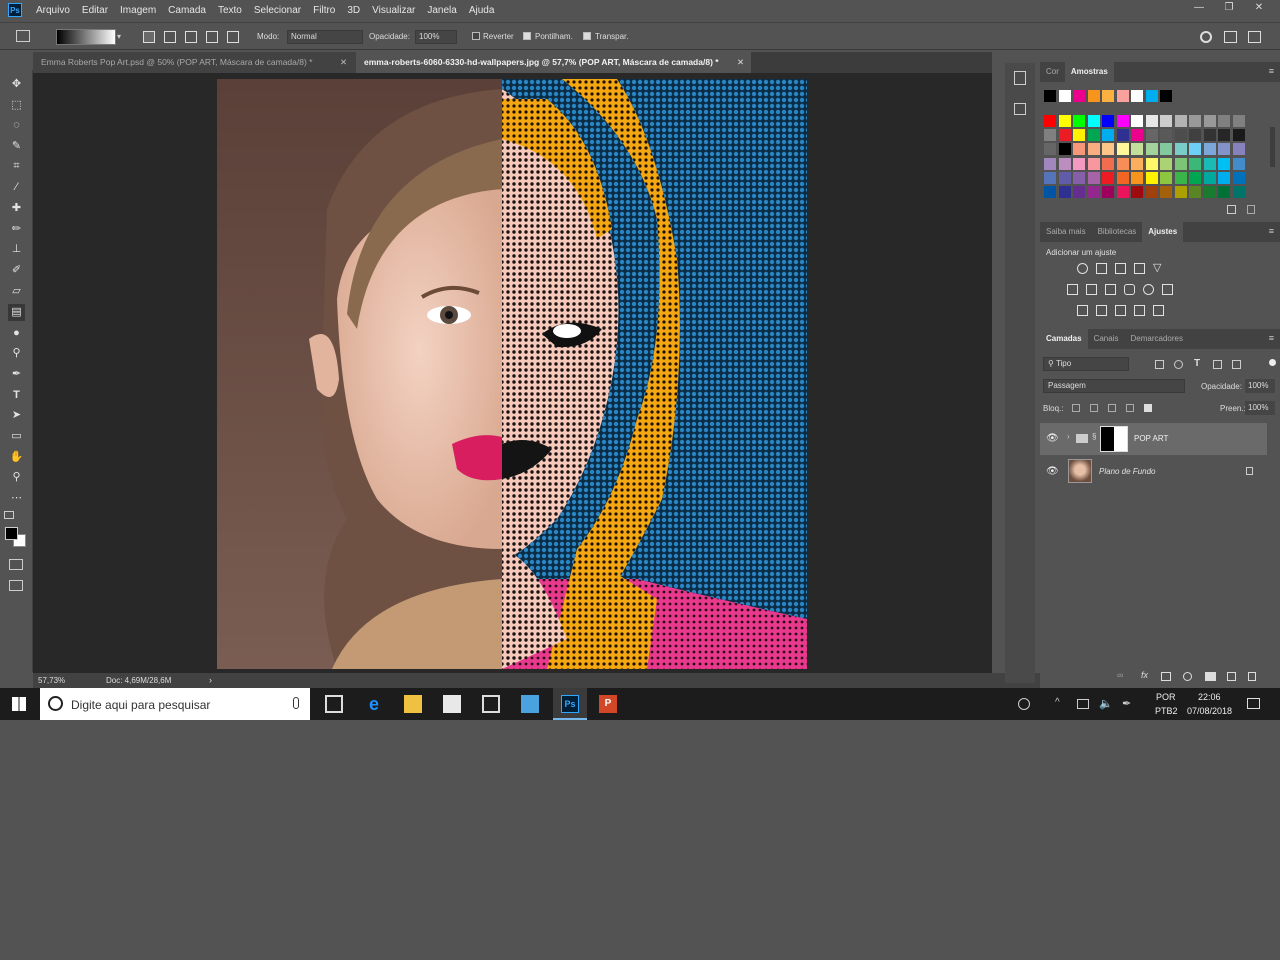 This screenshot has width=1280, height=960. I want to click on status-menu-arrow: ›, so click(210, 680).